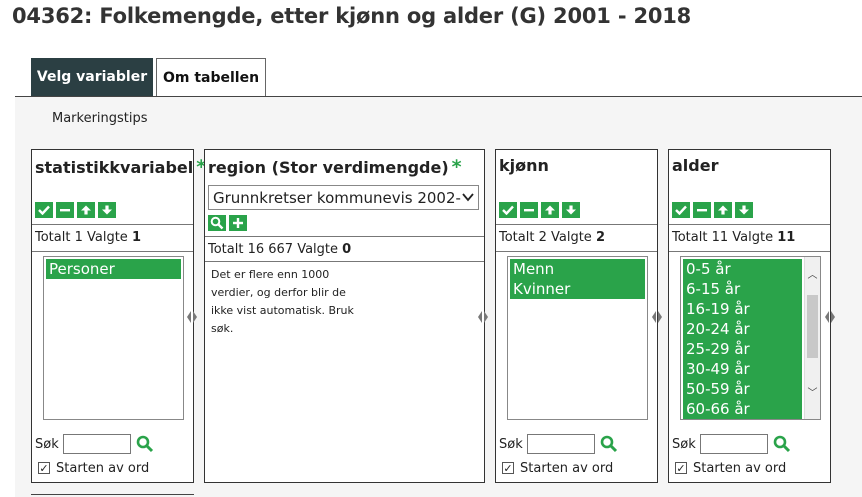  What do you see at coordinates (275, 249) in the screenshot?
I see `totals-label: Totalt 16 667 Valgte` at bounding box center [275, 249].